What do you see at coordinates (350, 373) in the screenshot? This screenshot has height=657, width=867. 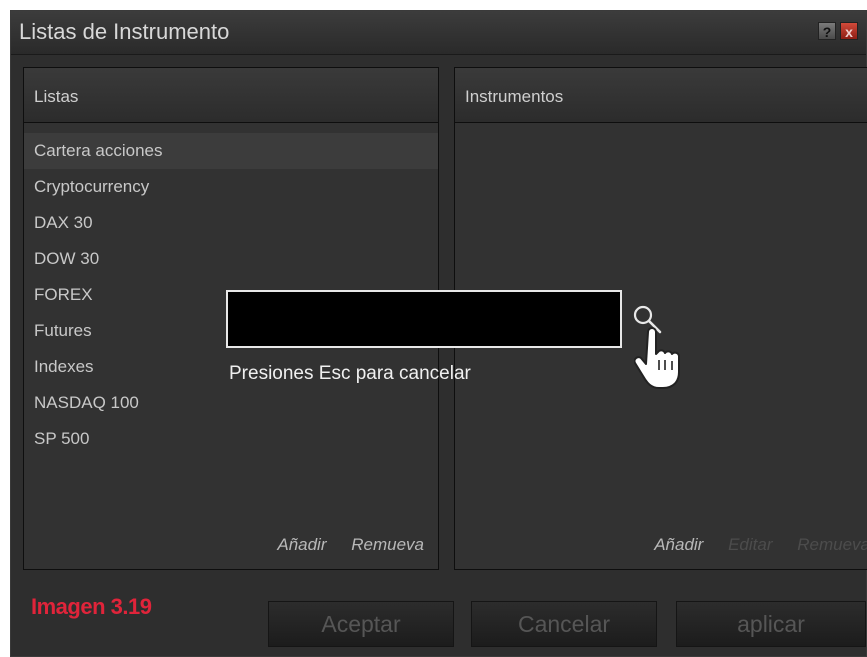 I see `search-hint: Presiones Esc para cancelar` at bounding box center [350, 373].